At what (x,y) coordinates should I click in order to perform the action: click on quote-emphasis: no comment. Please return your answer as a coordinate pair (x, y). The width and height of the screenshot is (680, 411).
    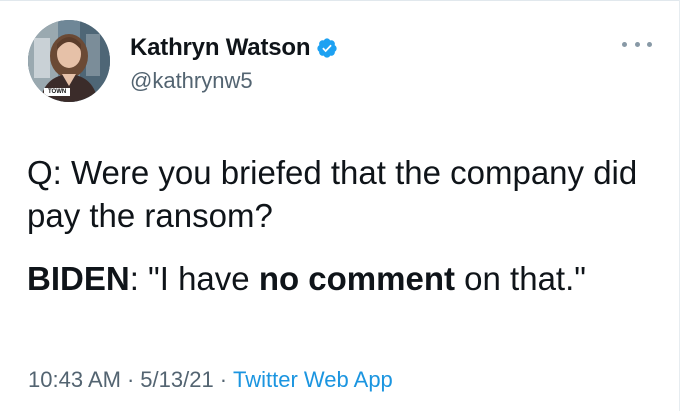
    Looking at the image, I should click on (356, 278).